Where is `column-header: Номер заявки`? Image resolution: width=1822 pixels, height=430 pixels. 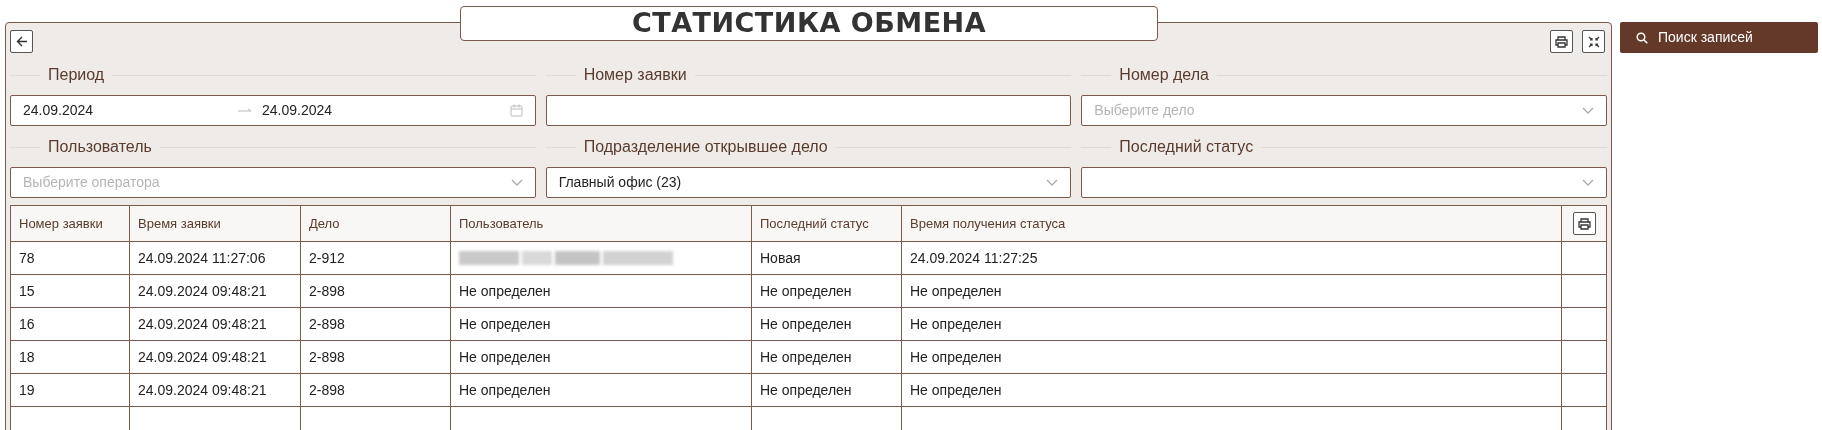 column-header: Номер заявки is located at coordinates (61, 223).